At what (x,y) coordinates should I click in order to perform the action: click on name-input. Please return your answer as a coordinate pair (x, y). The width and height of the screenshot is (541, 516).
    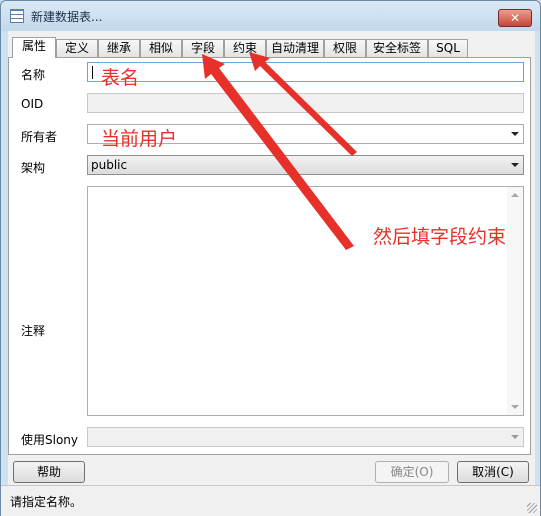
    Looking at the image, I should click on (305, 72).